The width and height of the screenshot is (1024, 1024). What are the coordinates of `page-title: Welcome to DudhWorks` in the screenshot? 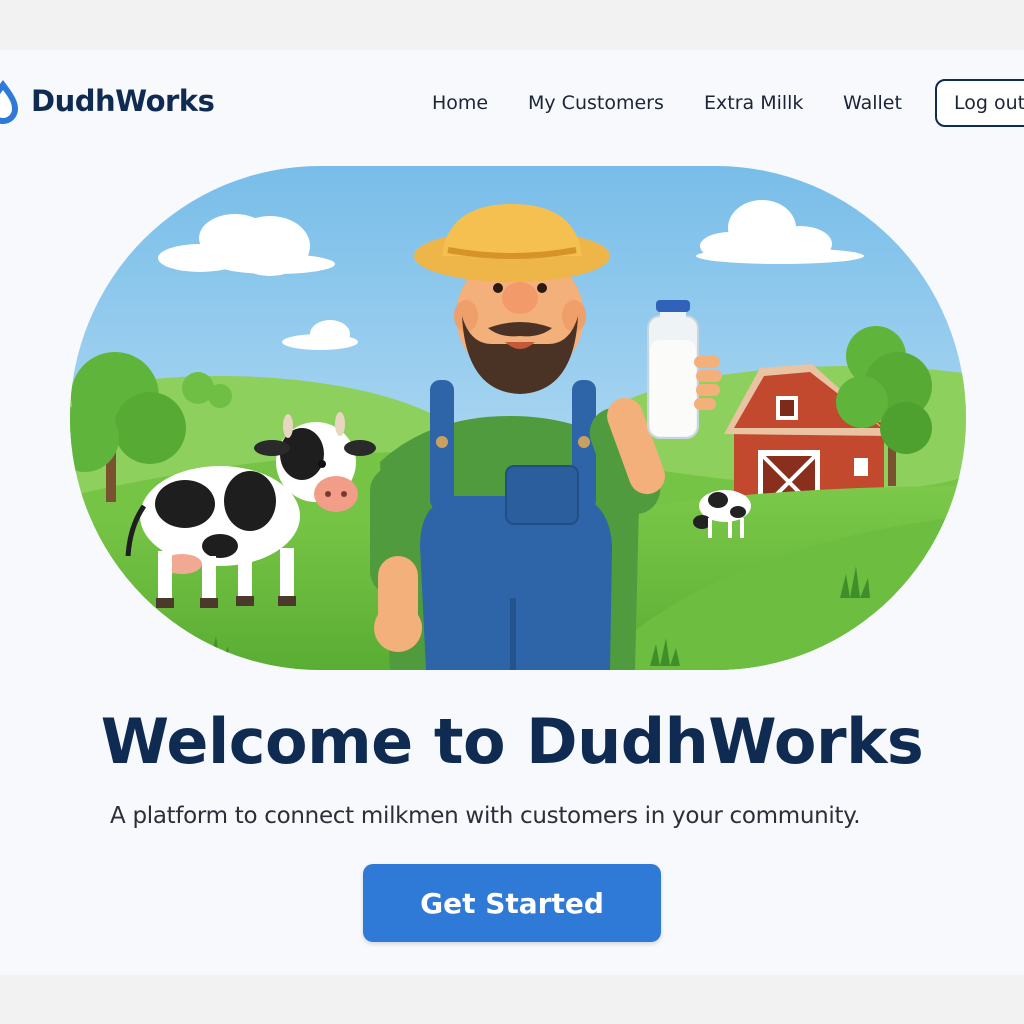 It's located at (512, 741).